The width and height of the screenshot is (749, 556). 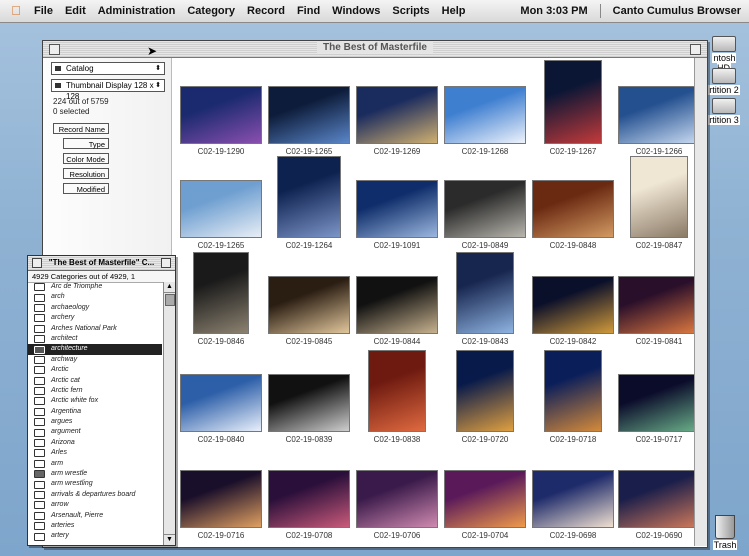 What do you see at coordinates (95, 391) in the screenshot?
I see `category-item: Arctic fern` at bounding box center [95, 391].